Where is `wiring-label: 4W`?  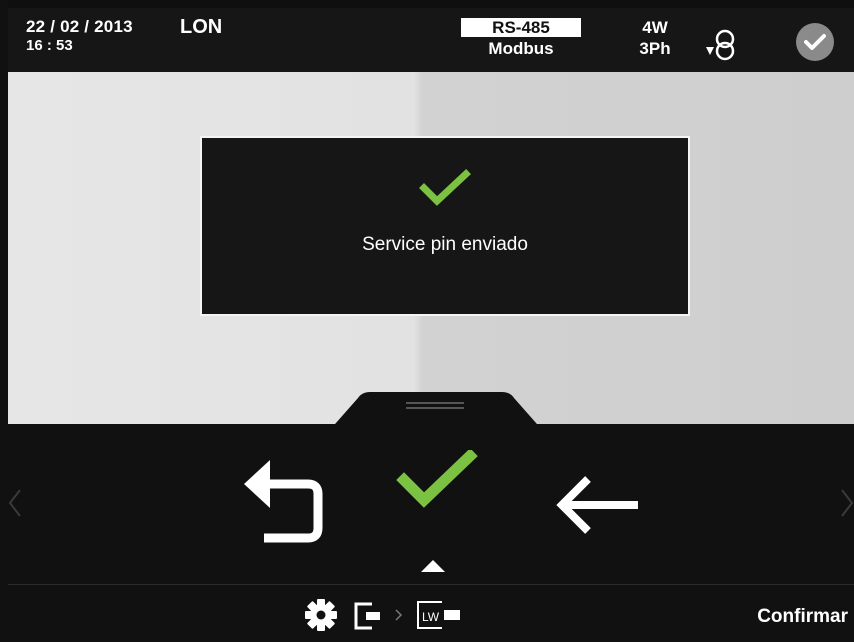 wiring-label: 4W is located at coordinates (655, 27).